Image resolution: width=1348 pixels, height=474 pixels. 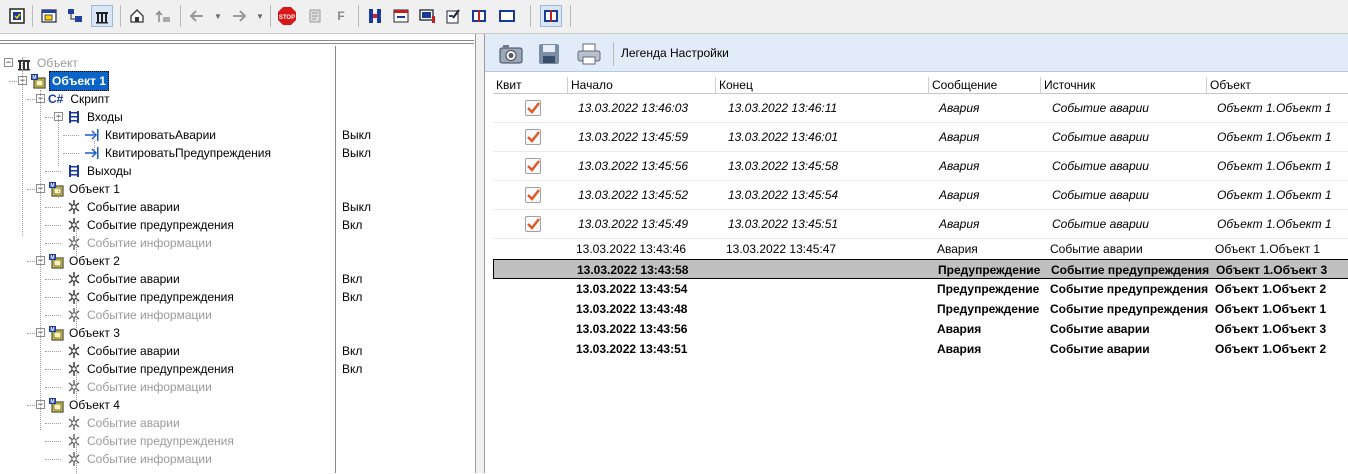 I want to click on tree-node: КвитироватьПредупреждения, so click(x=178, y=153).